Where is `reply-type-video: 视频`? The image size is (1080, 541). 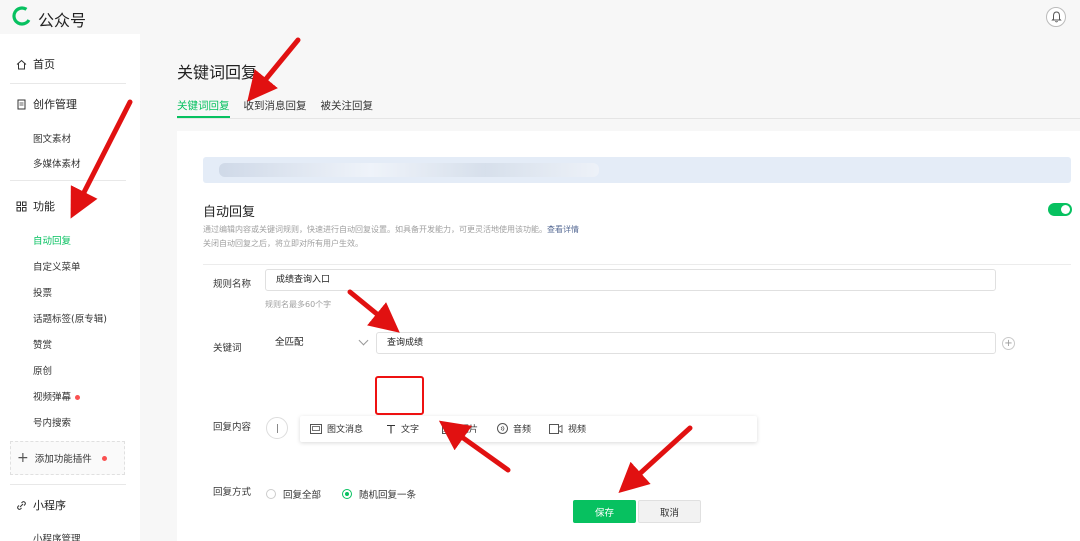
reply-type-video: 视频 is located at coordinates (567, 428).